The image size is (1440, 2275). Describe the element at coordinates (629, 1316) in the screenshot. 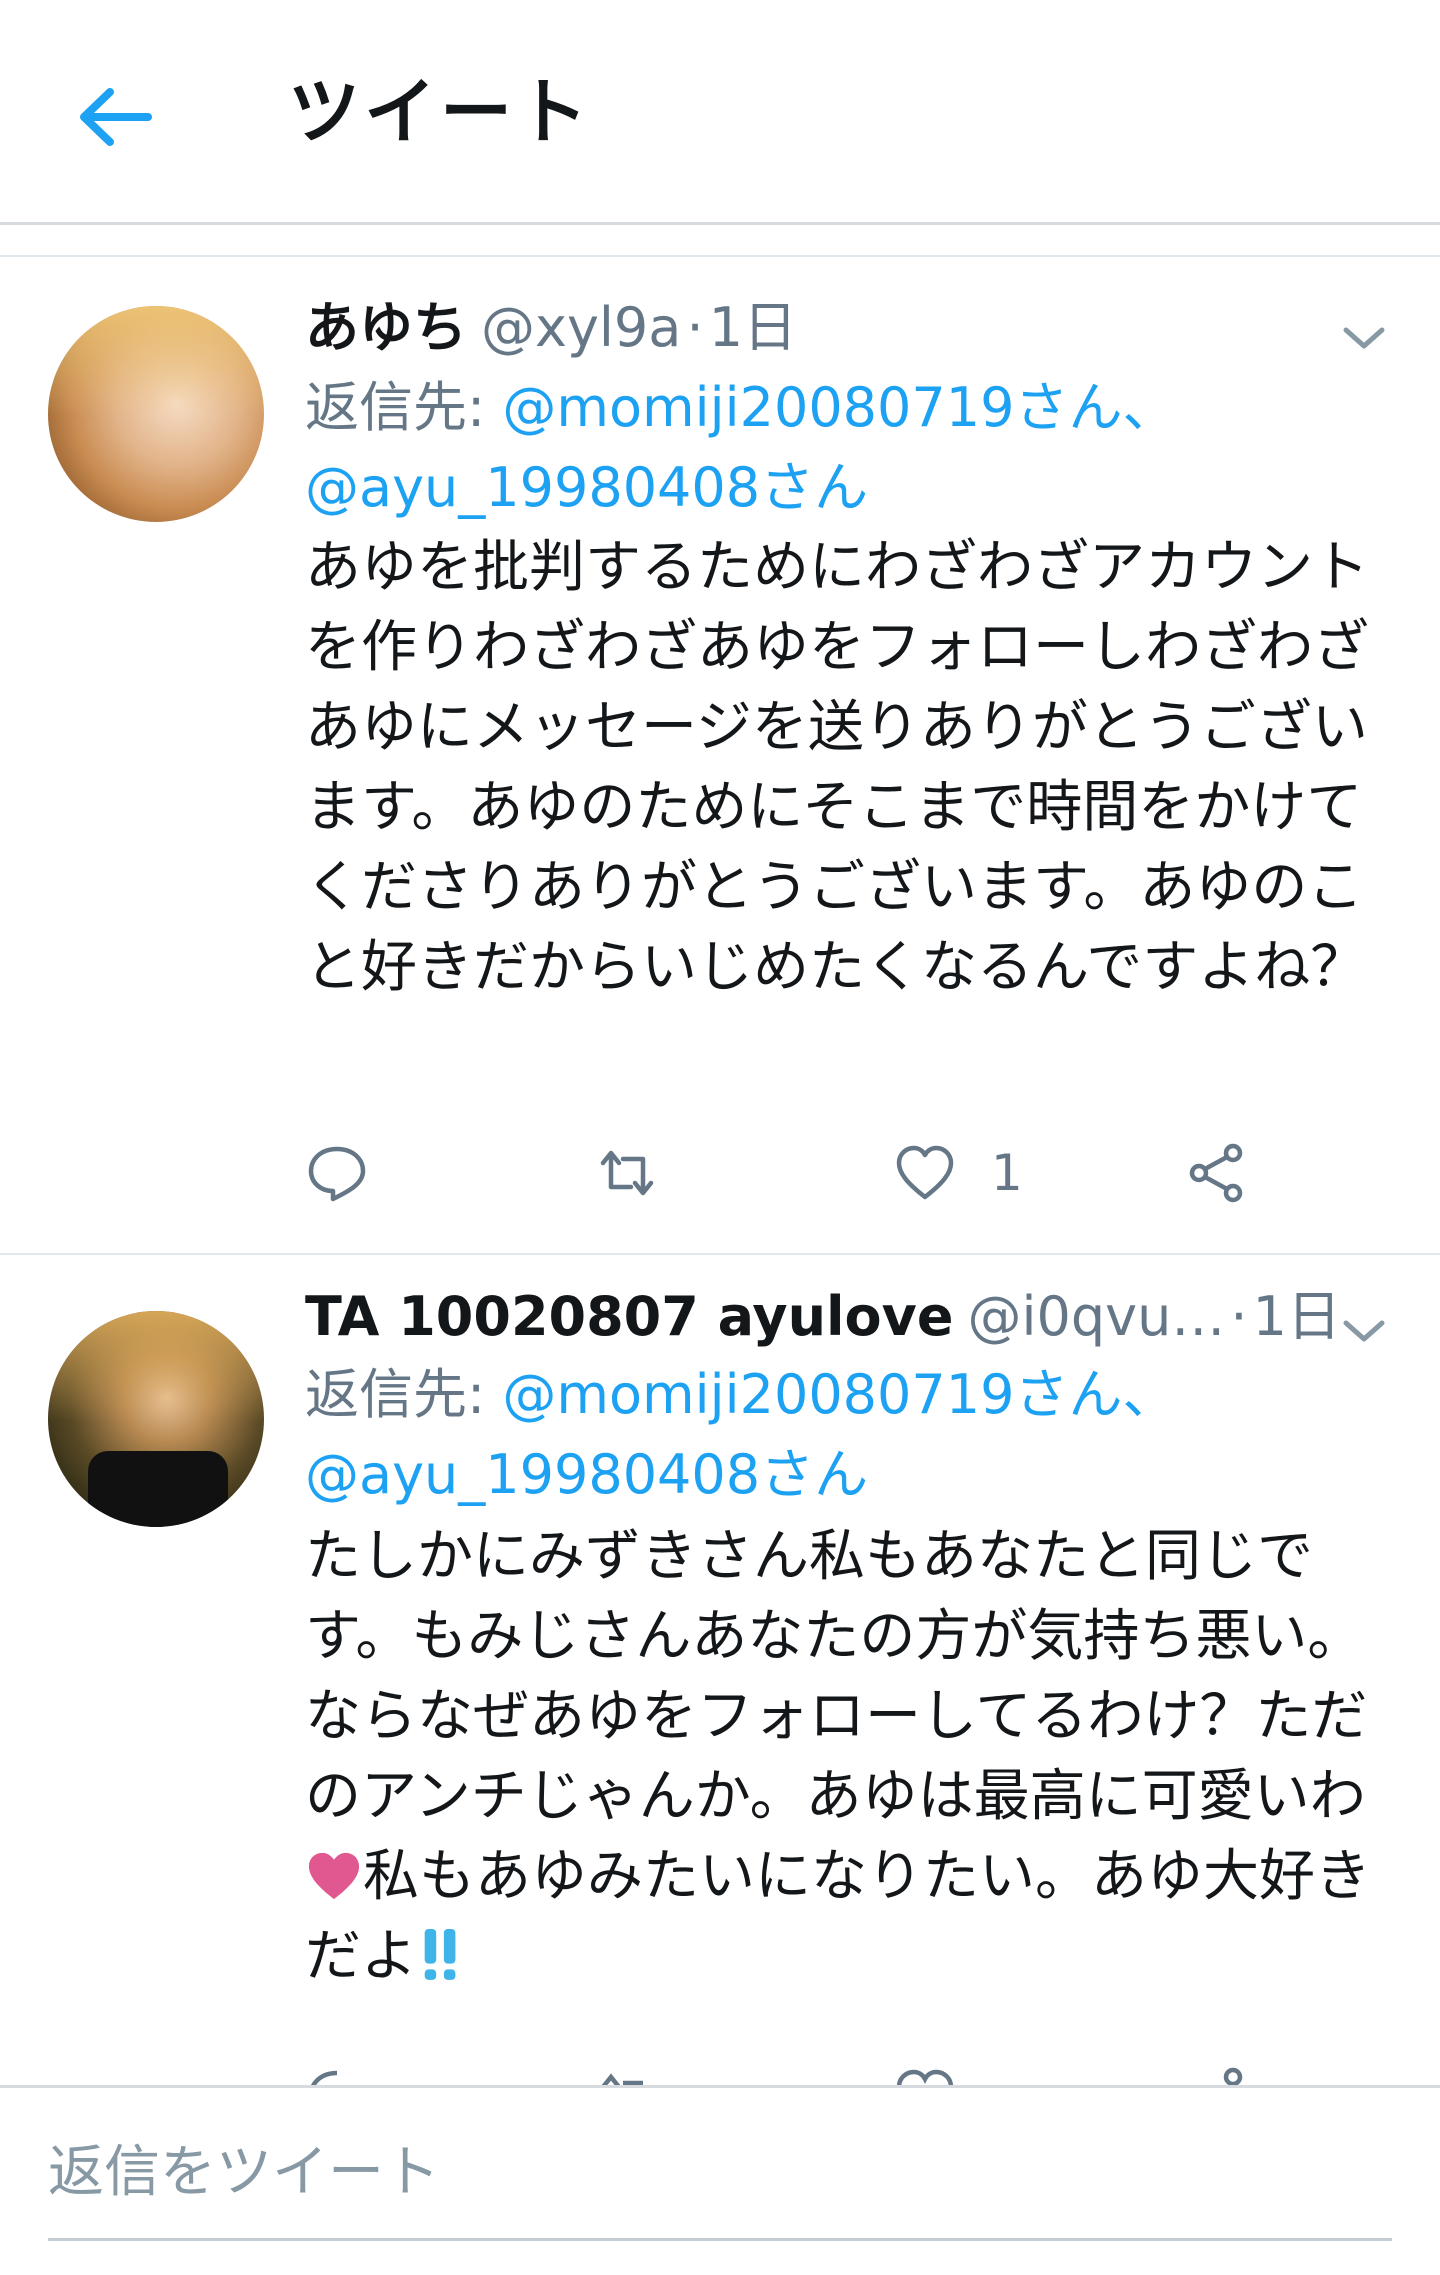

I see `user-name: TA 10020807 ayulove` at that location.